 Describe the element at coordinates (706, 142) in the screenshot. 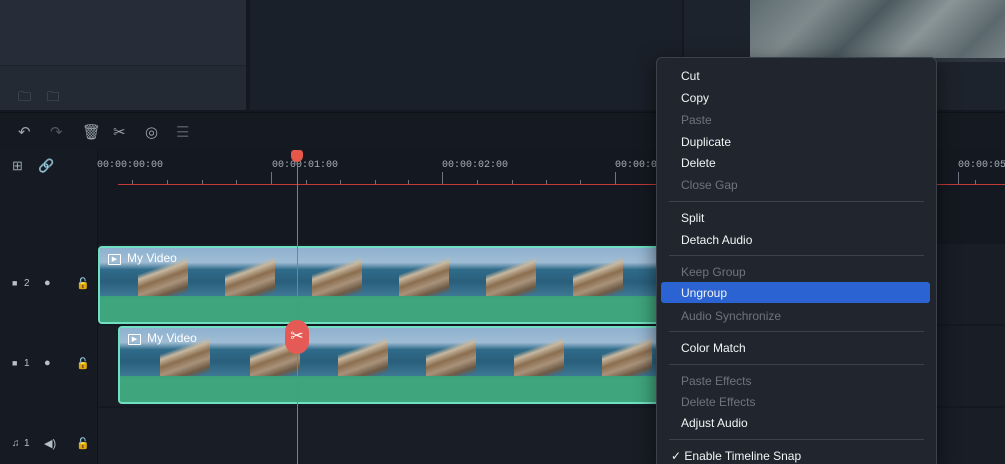

I see `menu-item-duplicate: Duplicate` at that location.